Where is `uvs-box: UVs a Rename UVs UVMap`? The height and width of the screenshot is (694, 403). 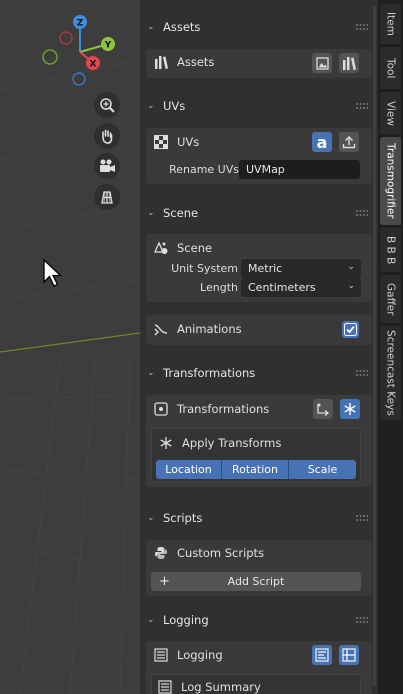 uvs-box: UVs a Rename UVs UVMap is located at coordinates (259, 156).